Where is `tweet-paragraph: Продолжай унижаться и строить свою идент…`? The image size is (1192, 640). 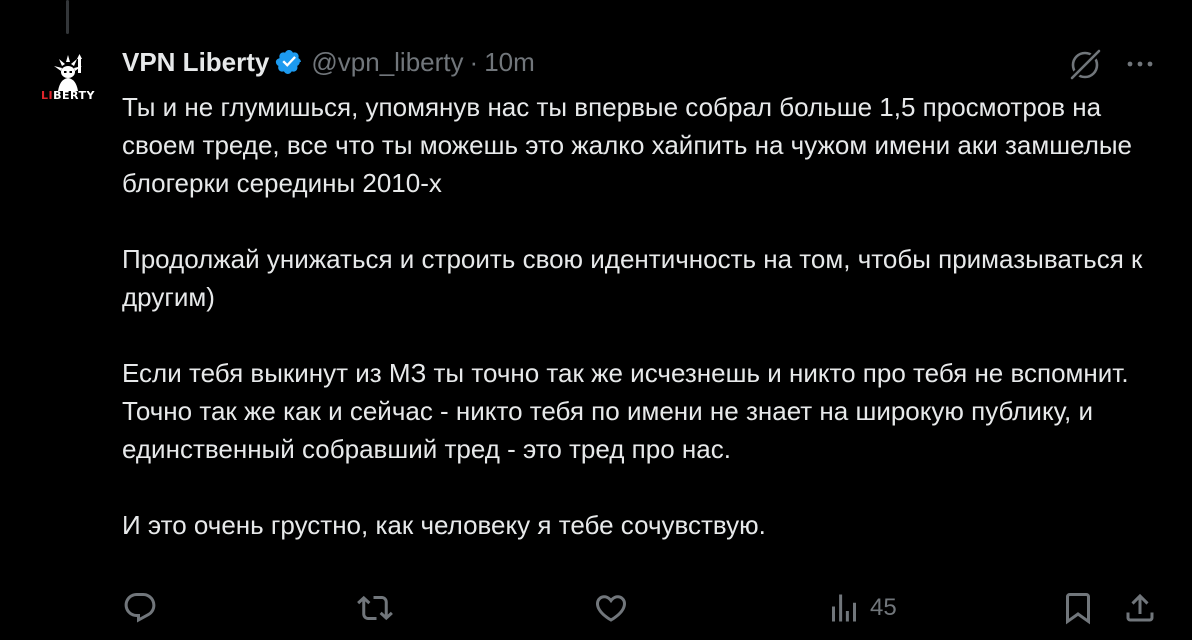 tweet-paragraph: Продолжай унижаться и строить свою идент… is located at coordinates (632, 278).